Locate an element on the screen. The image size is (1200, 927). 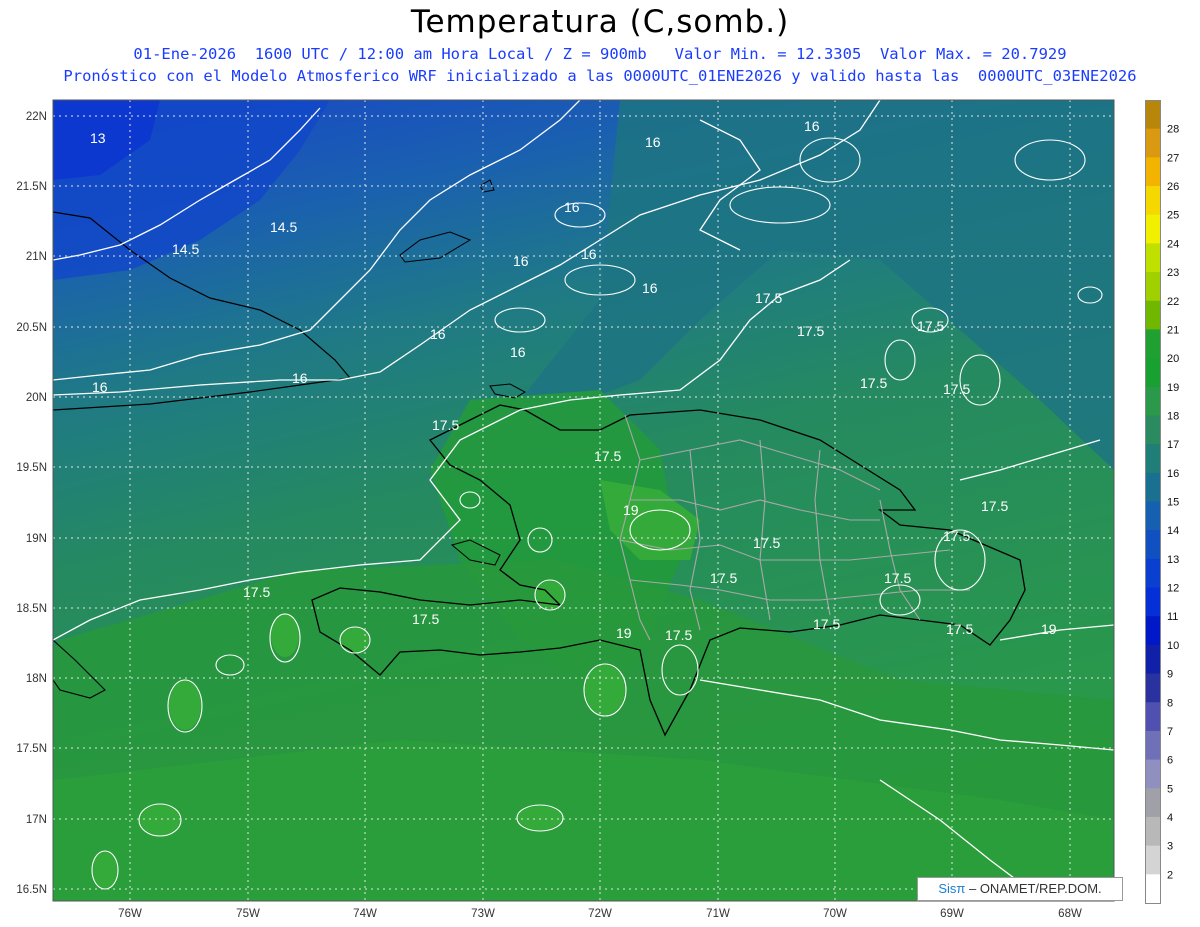
colorbar-label: 6 is located at coordinates (1170, 761).